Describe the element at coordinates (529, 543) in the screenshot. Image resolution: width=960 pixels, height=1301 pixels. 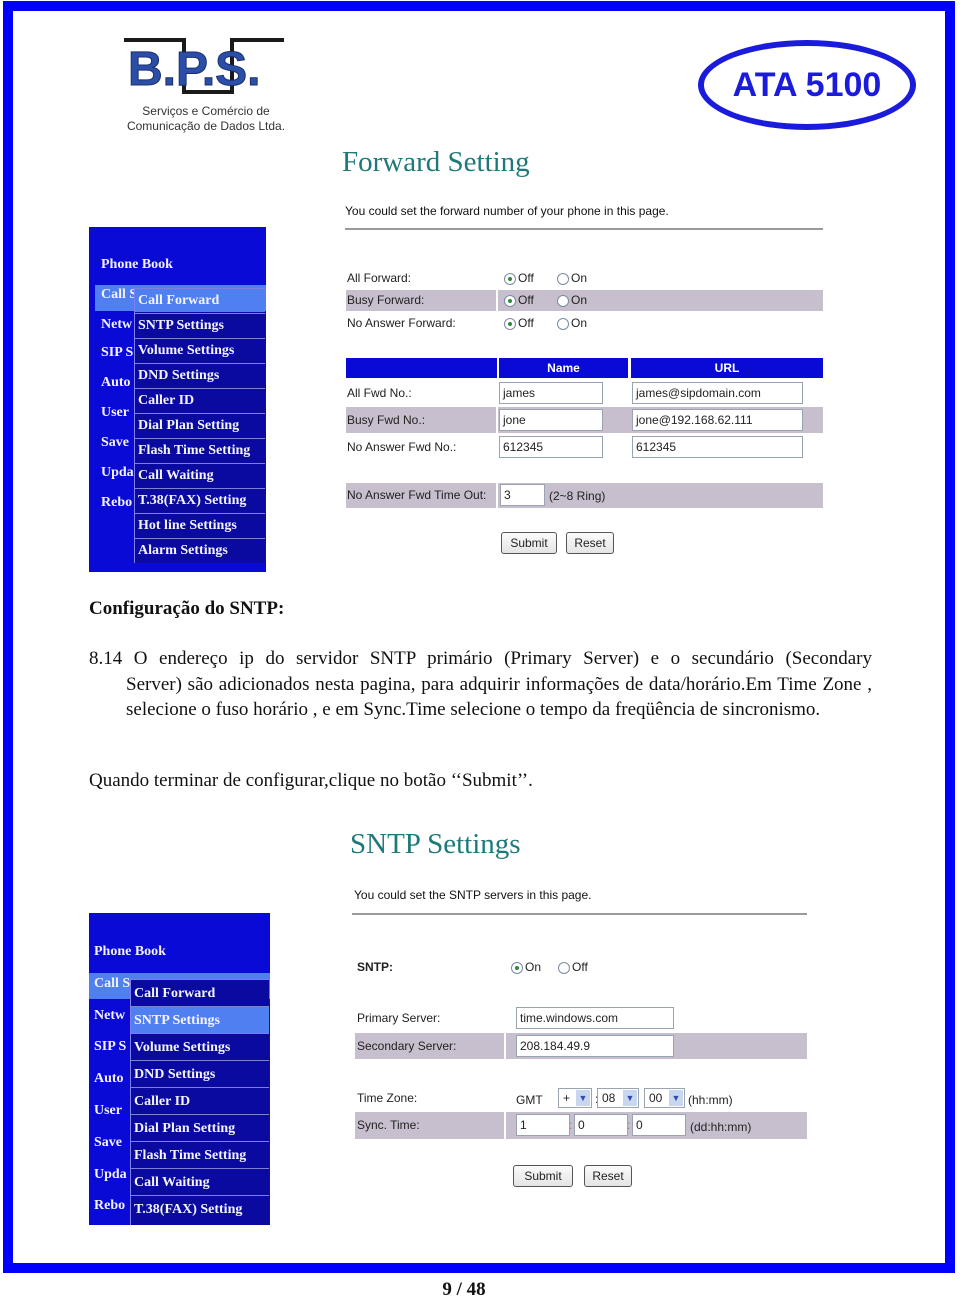
I see `forward-submit-button: Submit` at that location.